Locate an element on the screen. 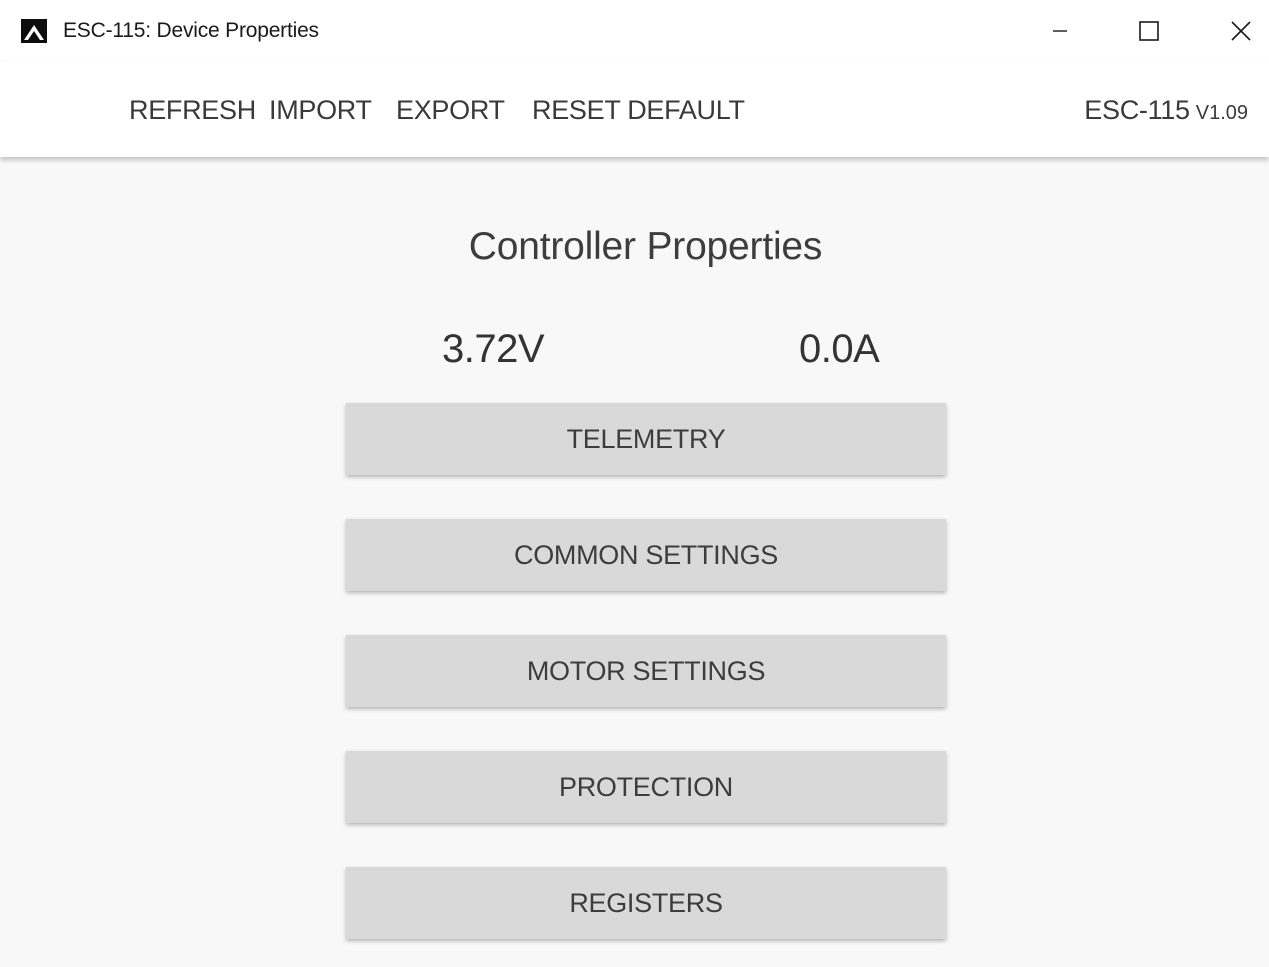 Image resolution: width=1269 pixels, height=967 pixels. close-button is located at coordinates (1241, 31).